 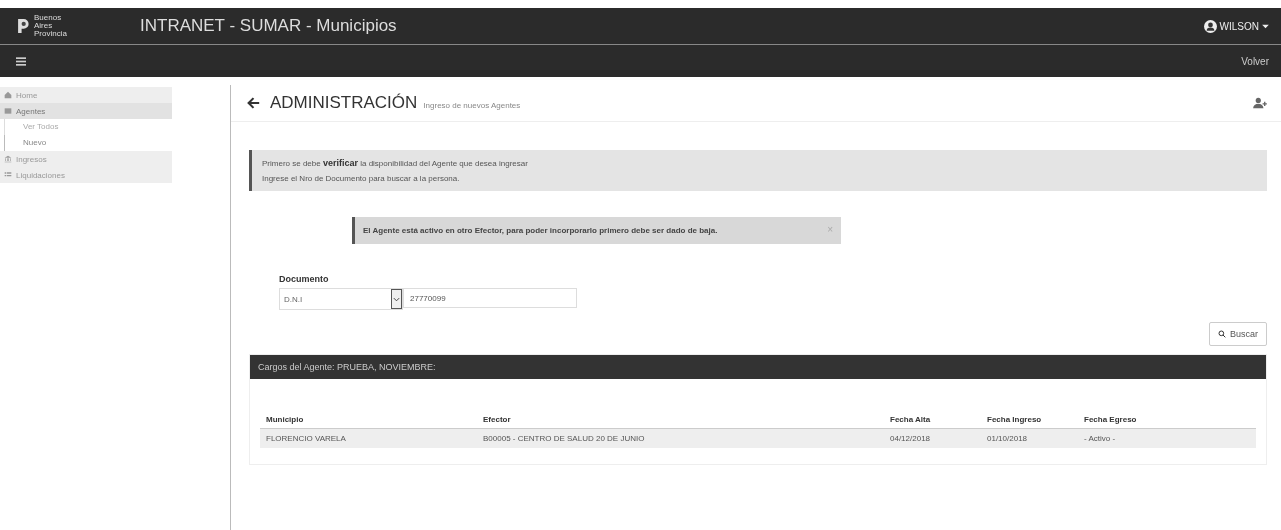 What do you see at coordinates (680, 438) in the screenshot?
I see `table-cell: B00005 - CENTRO DE SALUD 20 DE JUNIO` at bounding box center [680, 438].